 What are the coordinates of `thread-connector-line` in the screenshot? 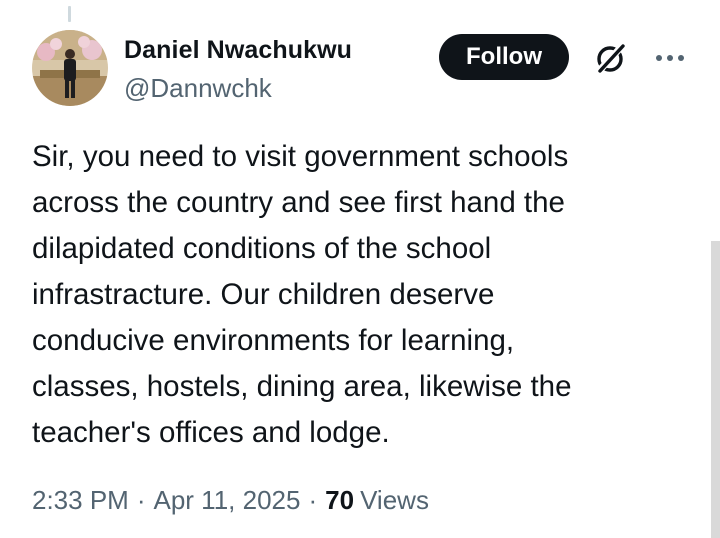 It's located at (69, 14).